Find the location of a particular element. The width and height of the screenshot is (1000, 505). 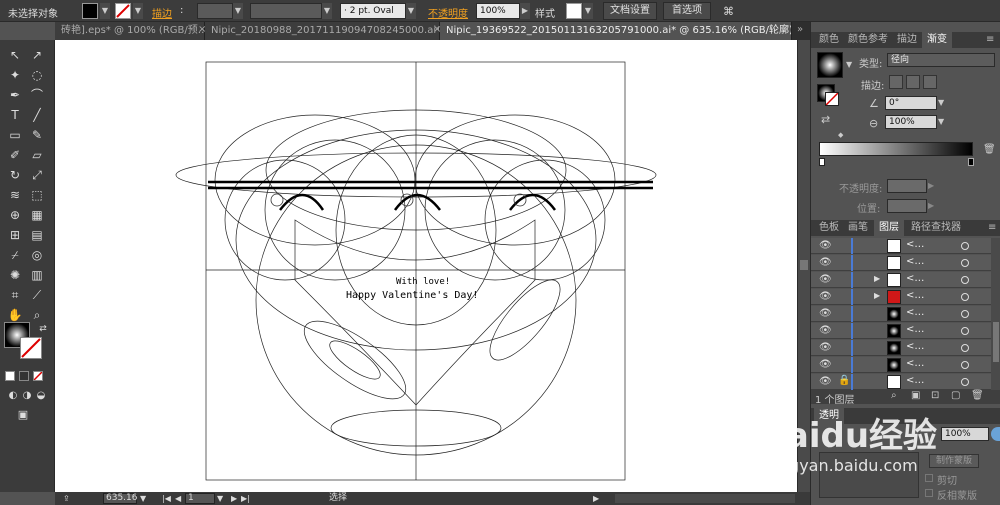

aspect-ratio-input: 100% is located at coordinates (911, 122).